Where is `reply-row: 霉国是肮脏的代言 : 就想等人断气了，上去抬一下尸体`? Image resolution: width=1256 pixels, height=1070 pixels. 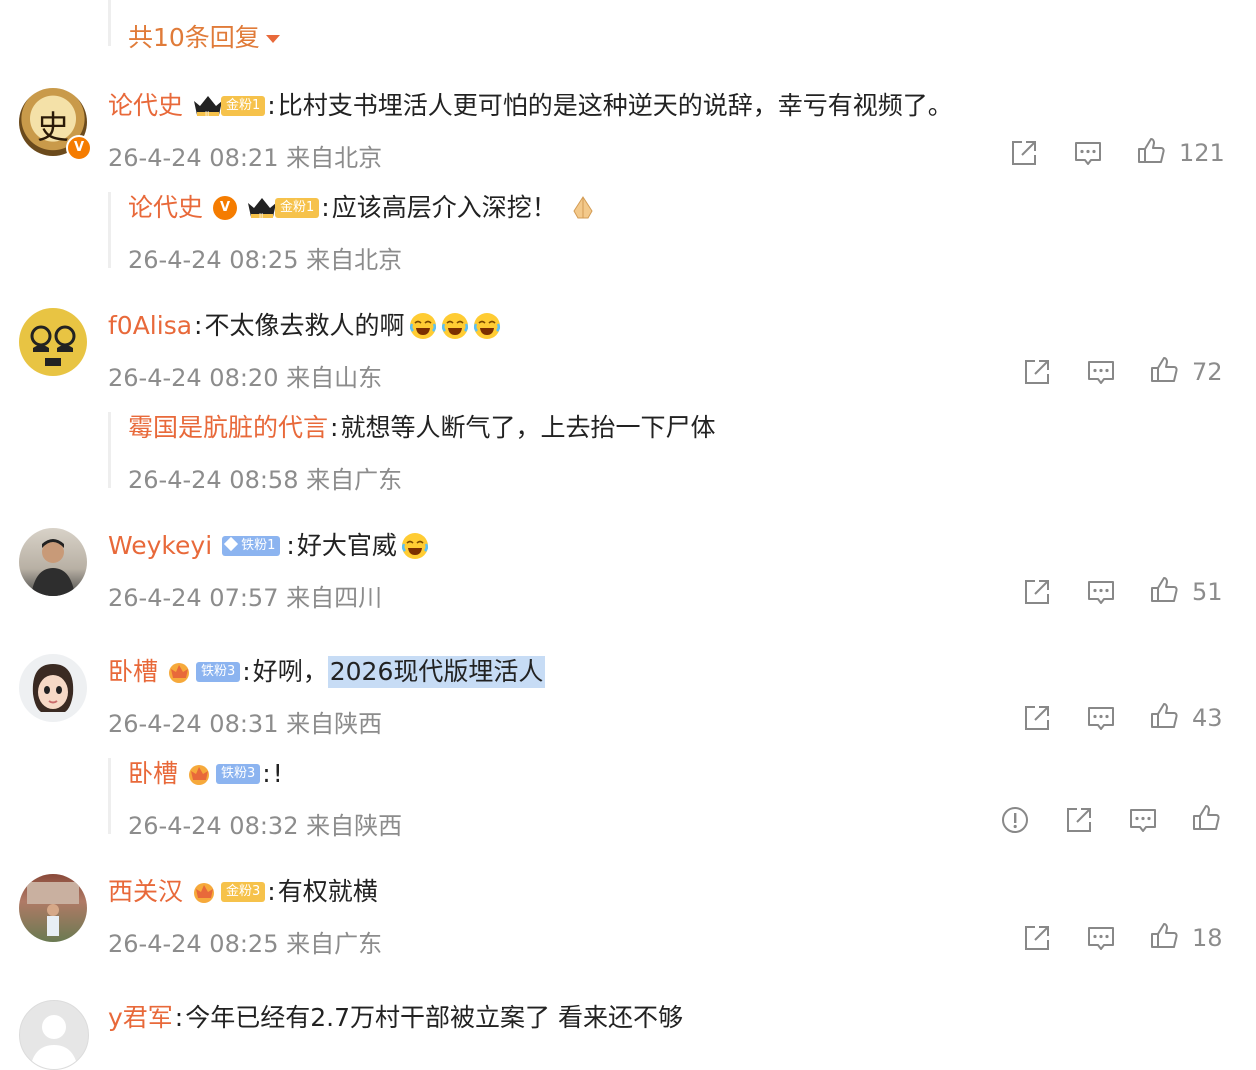
reply-row: 霉国是肮脏的代言 : 就想等人断气了，上去抬一下尸体 is located at coordinates (422, 428).